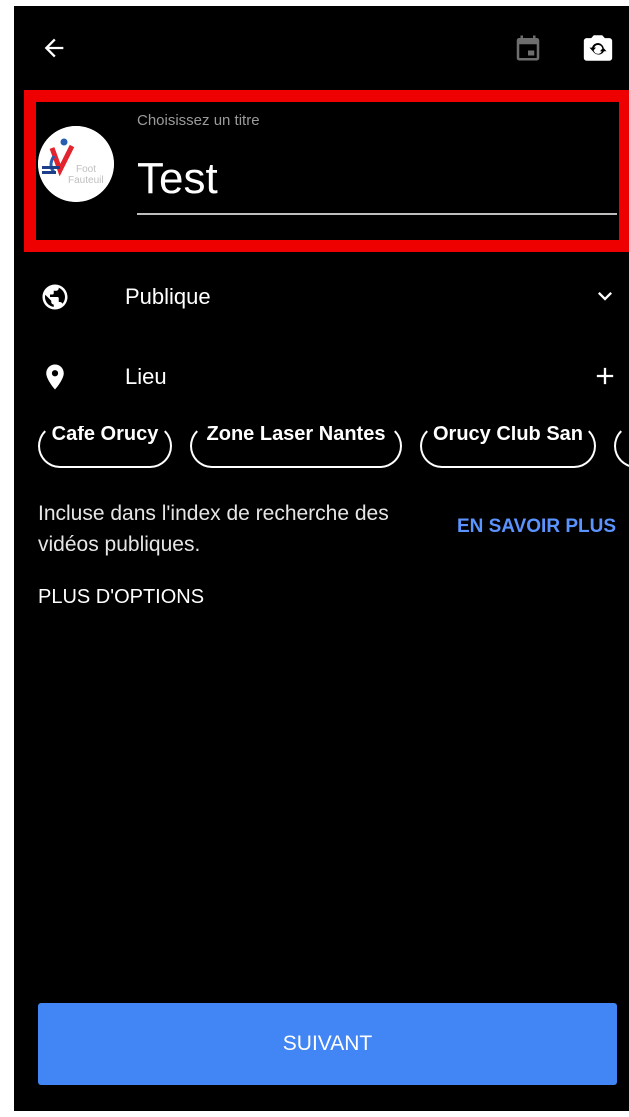 The height and width of the screenshot is (1117, 629). I want to click on title-input, so click(375, 179).